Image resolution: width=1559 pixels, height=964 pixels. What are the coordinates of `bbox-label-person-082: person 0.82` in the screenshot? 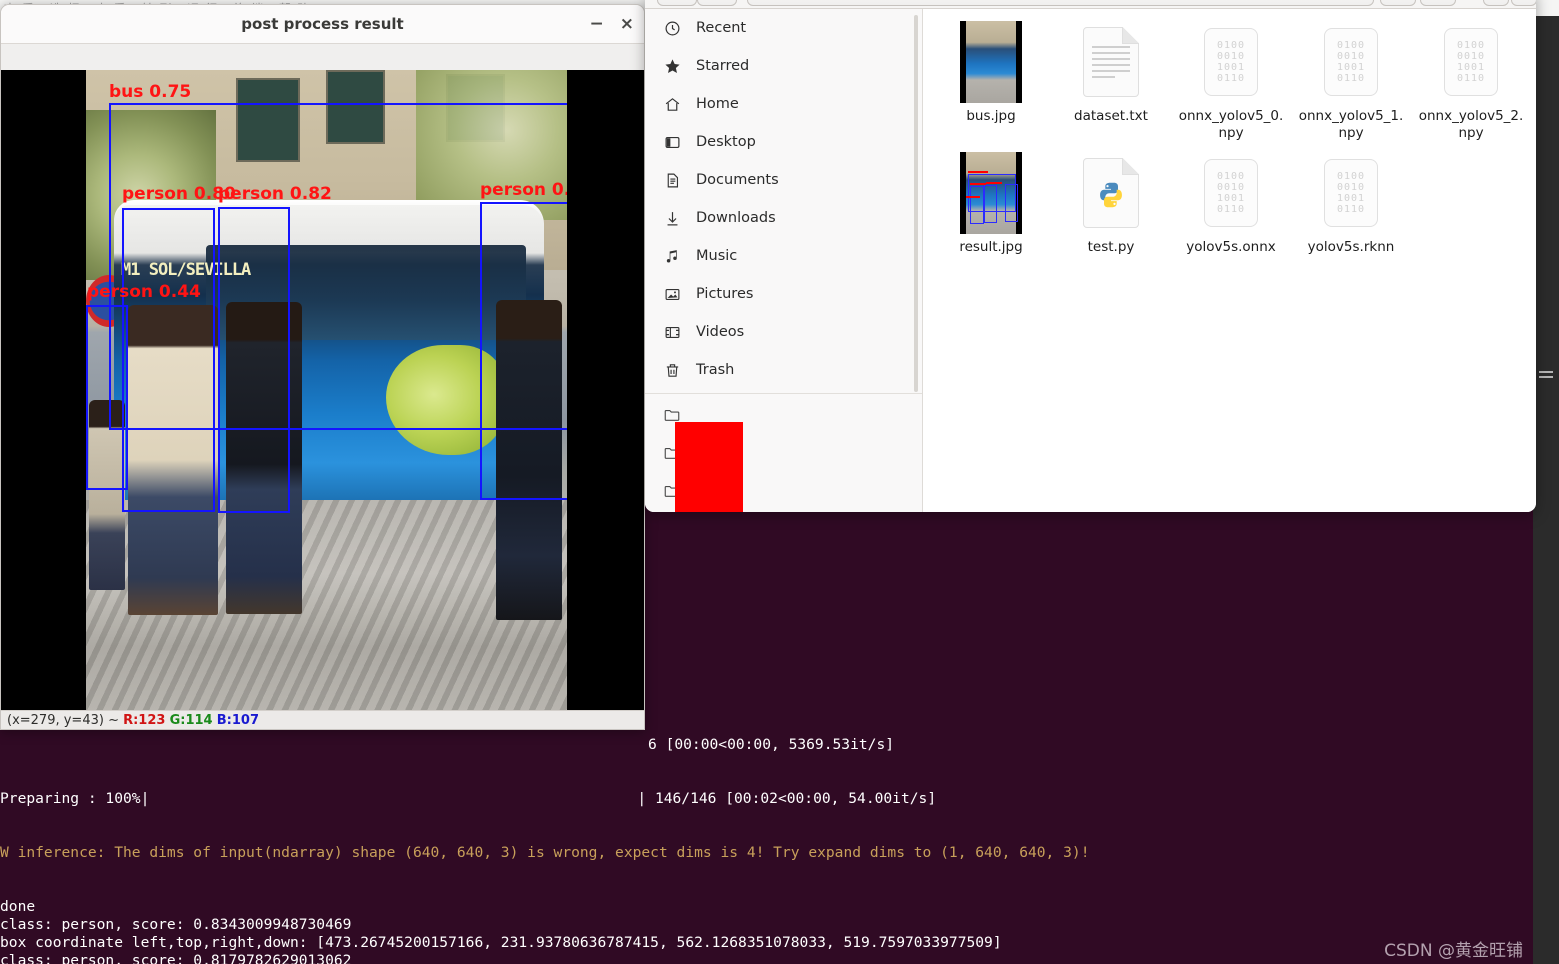 It's located at (275, 194).